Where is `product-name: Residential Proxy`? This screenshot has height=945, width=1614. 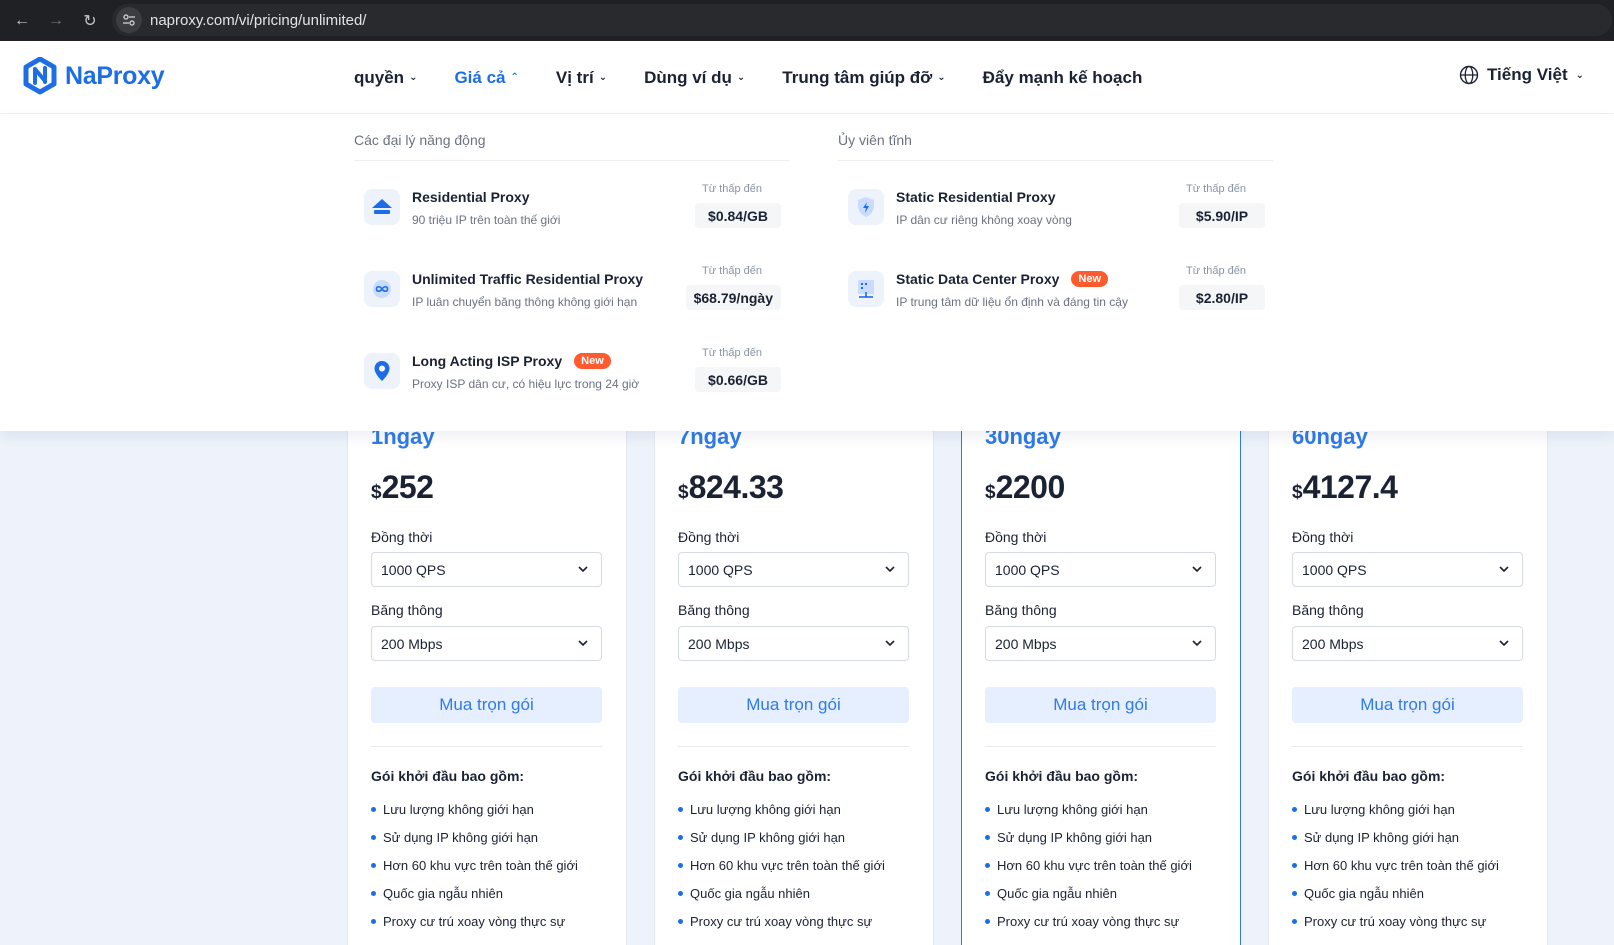
product-name: Residential Proxy is located at coordinates (471, 197).